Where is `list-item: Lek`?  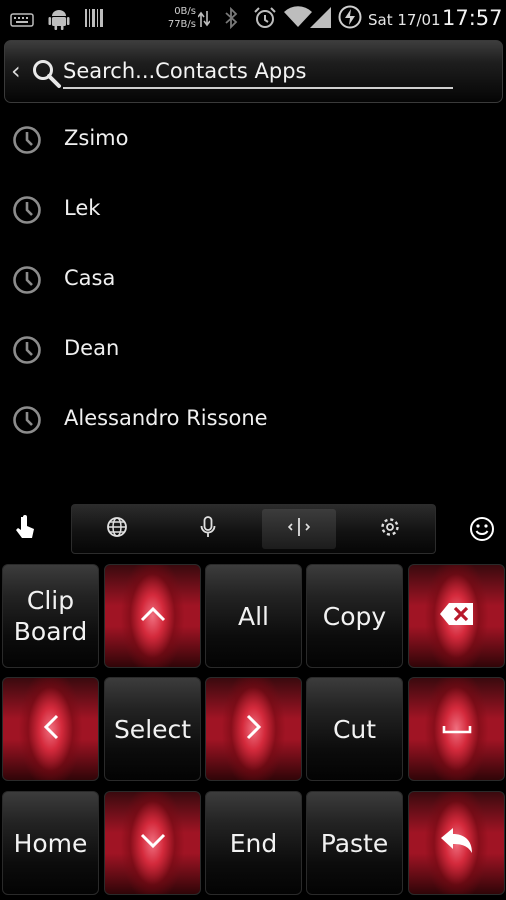 list-item: Lek is located at coordinates (253, 210).